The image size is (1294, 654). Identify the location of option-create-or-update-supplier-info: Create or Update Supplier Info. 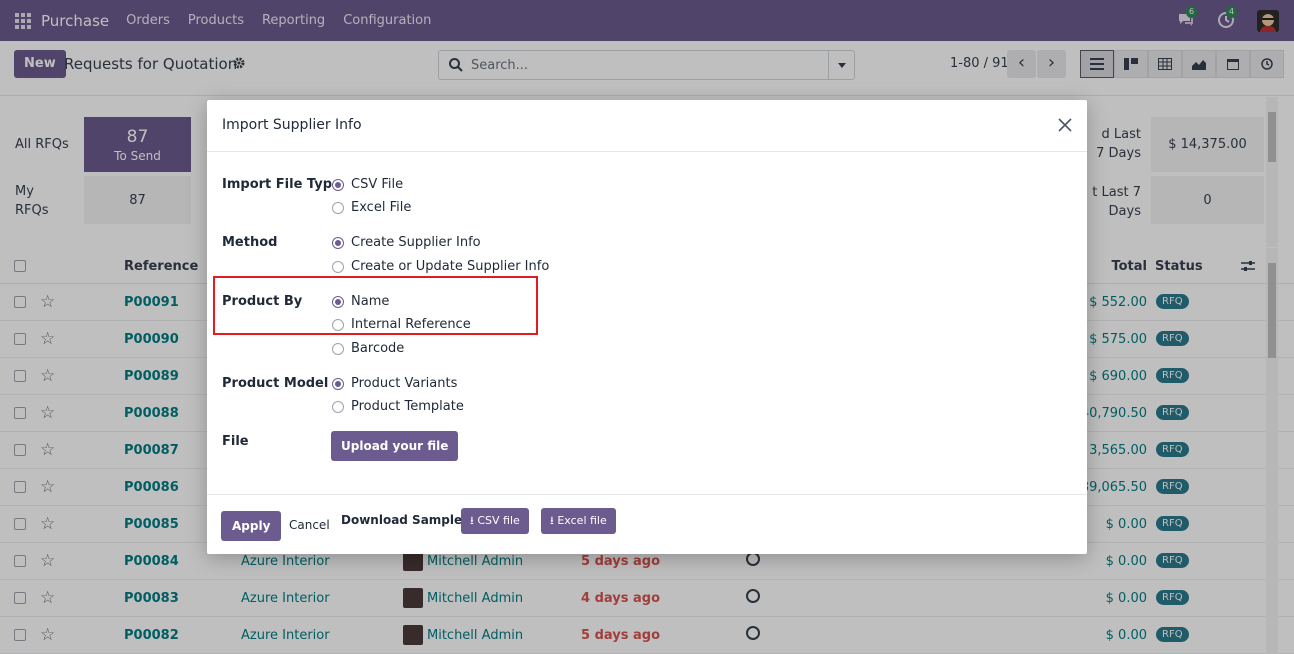
(440, 266).